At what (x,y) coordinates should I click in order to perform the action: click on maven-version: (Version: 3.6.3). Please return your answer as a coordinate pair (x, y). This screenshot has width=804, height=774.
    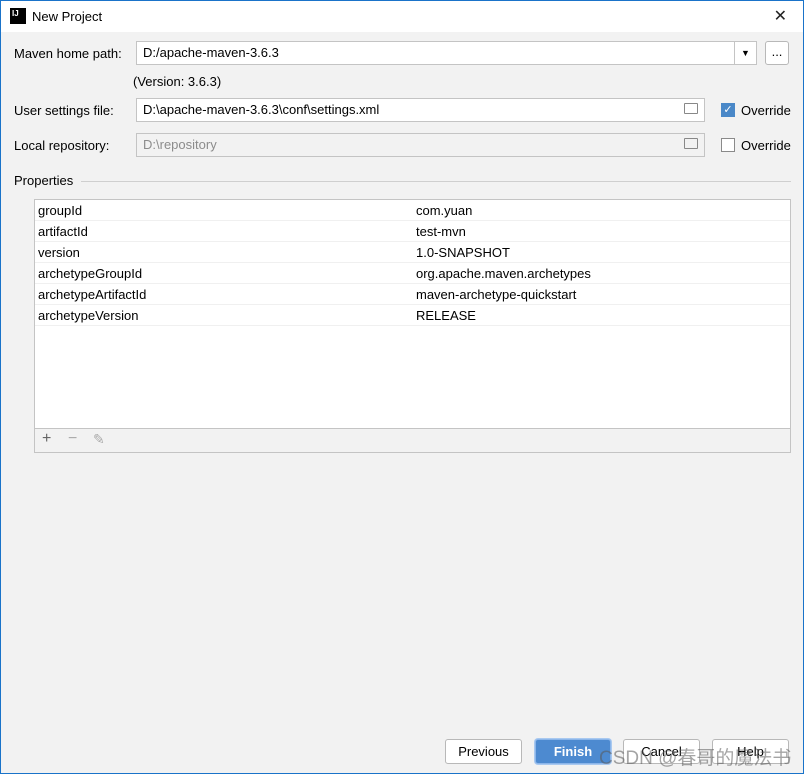
    Looking at the image, I should click on (177, 81).